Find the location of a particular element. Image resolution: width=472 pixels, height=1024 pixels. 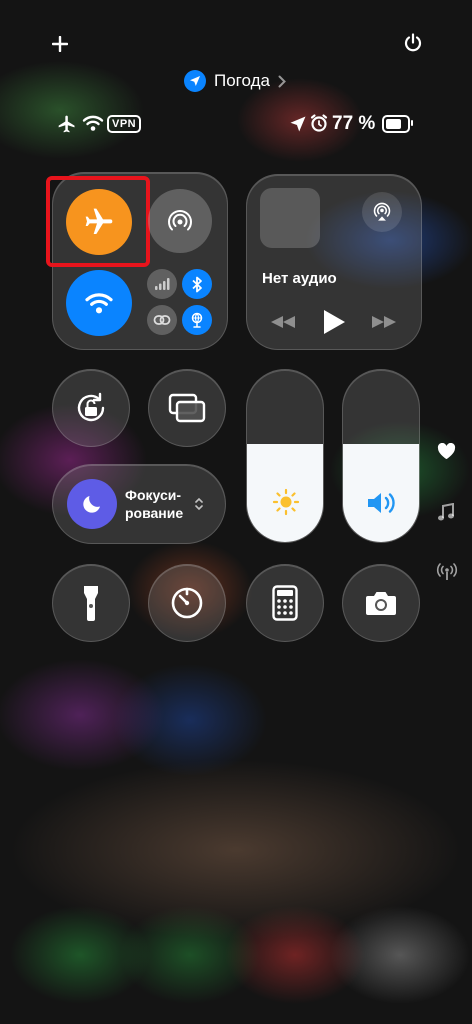

chevron-up-down-icon is located at coordinates (199, 504).